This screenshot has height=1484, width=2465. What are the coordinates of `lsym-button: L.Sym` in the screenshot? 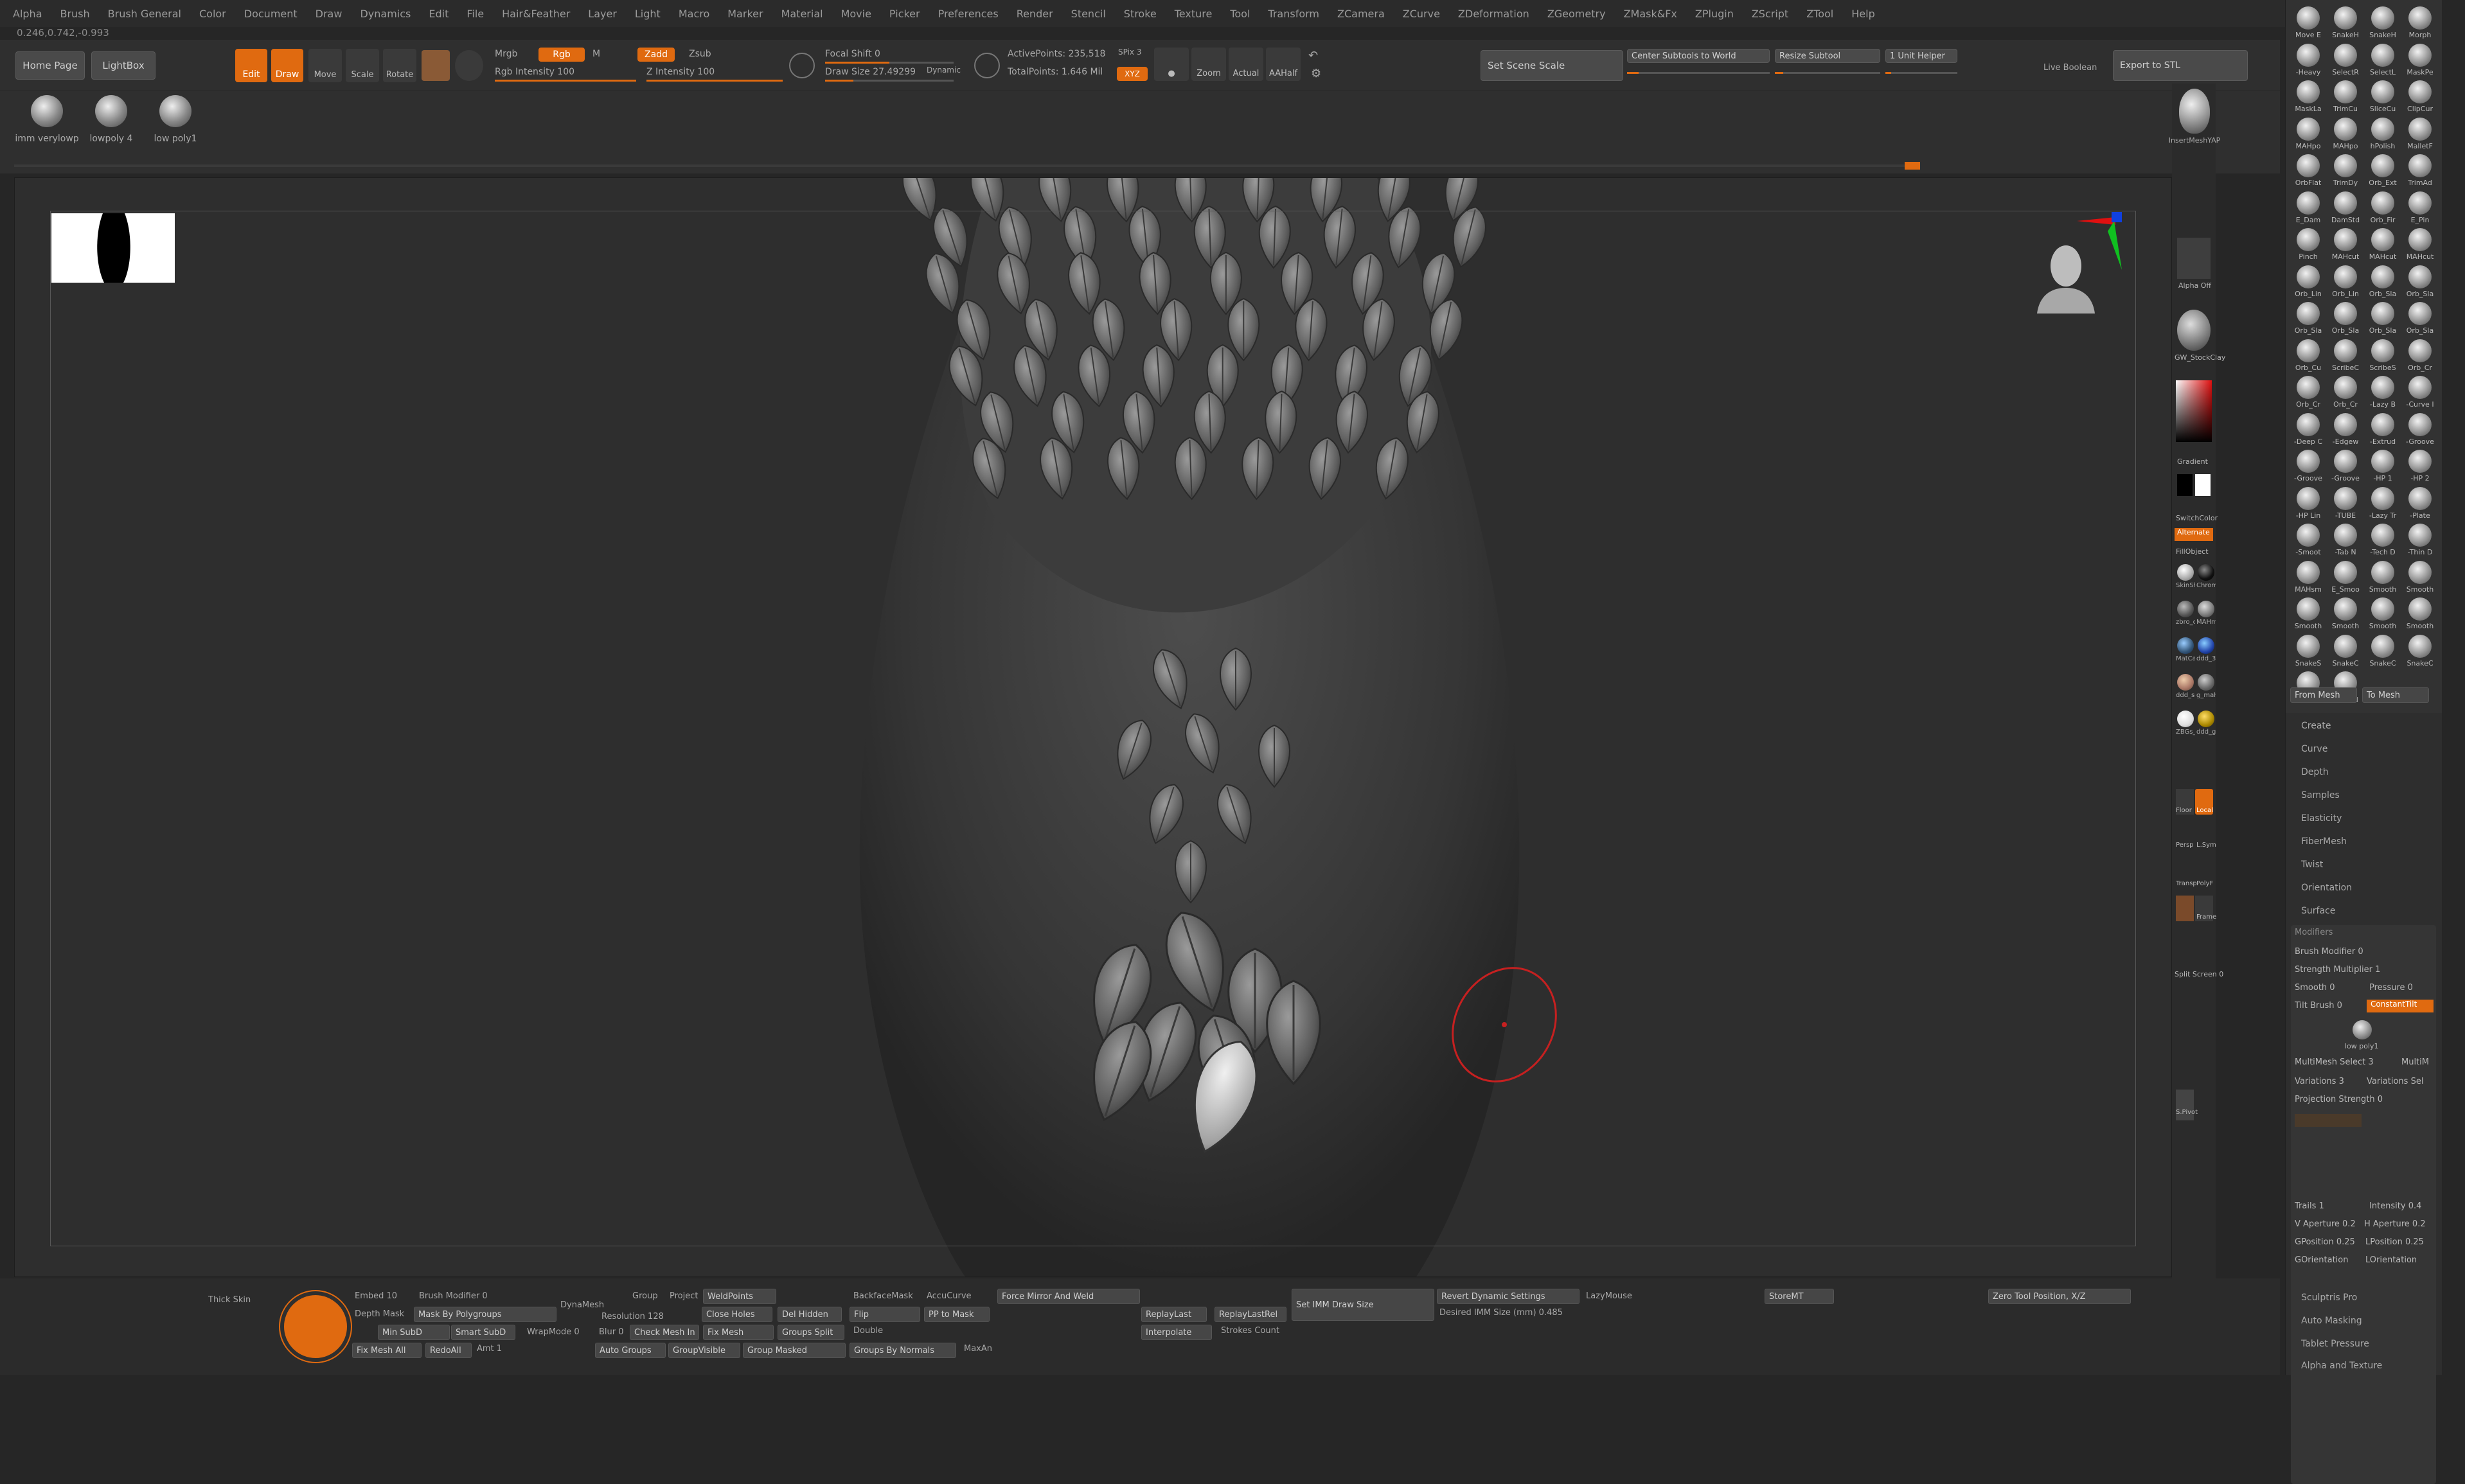 It's located at (2206, 845).